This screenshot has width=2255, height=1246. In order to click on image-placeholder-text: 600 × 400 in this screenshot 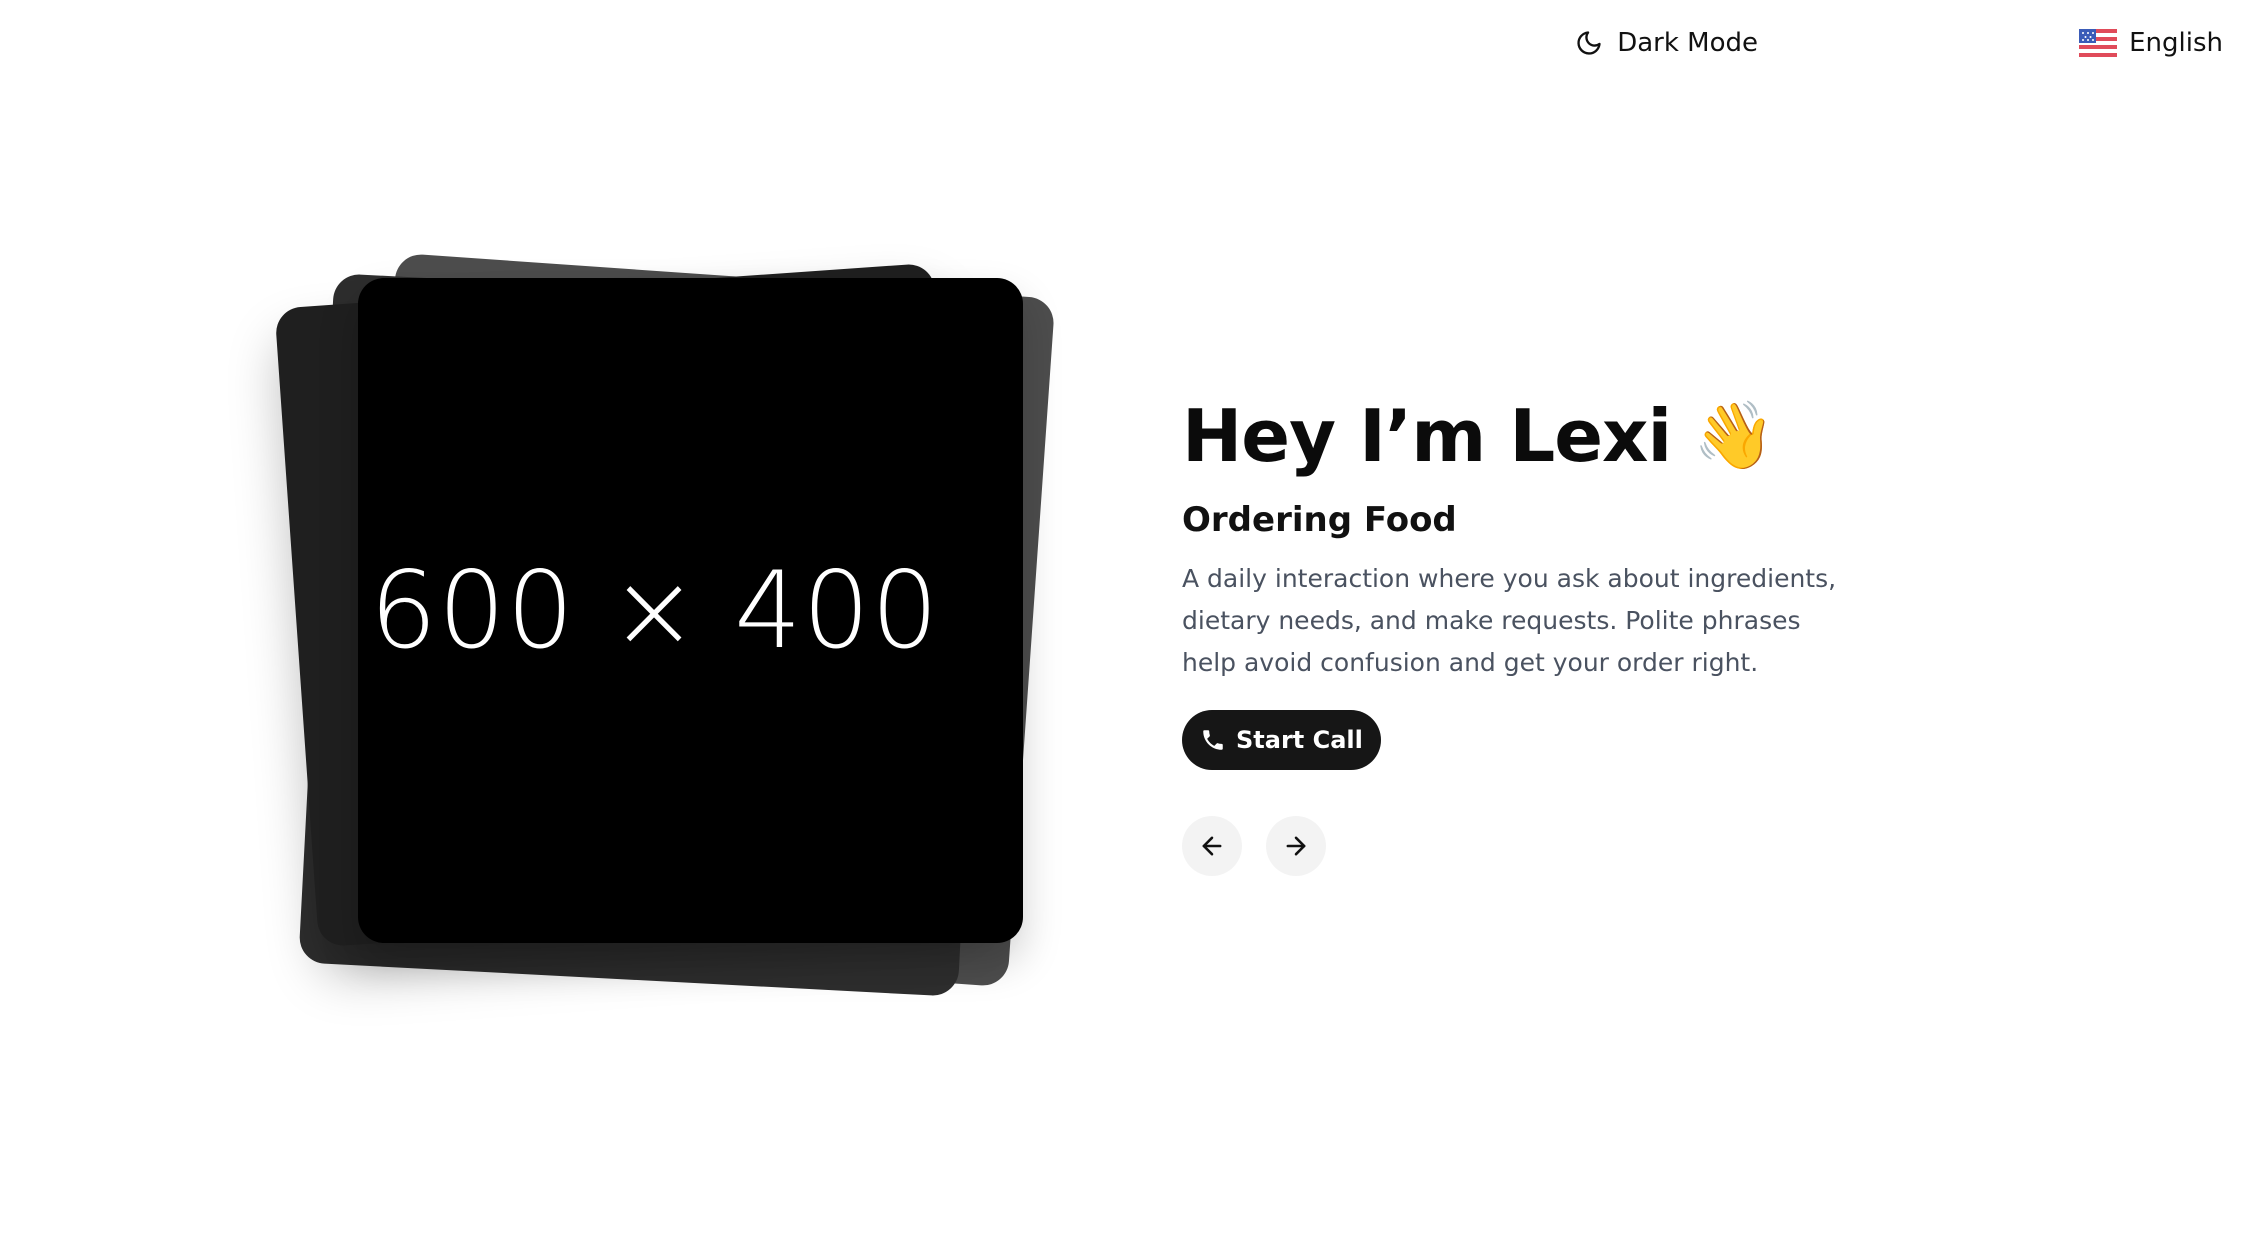, I will do `click(654, 610)`.